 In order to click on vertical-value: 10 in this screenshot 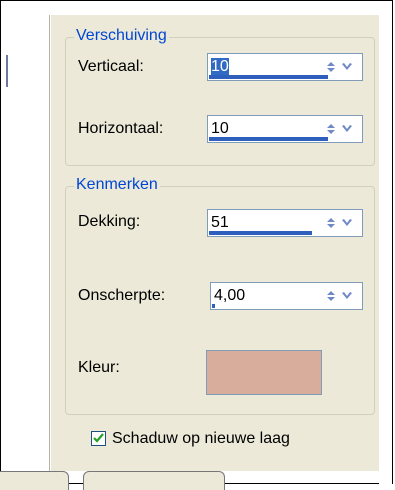, I will do `click(220, 67)`.